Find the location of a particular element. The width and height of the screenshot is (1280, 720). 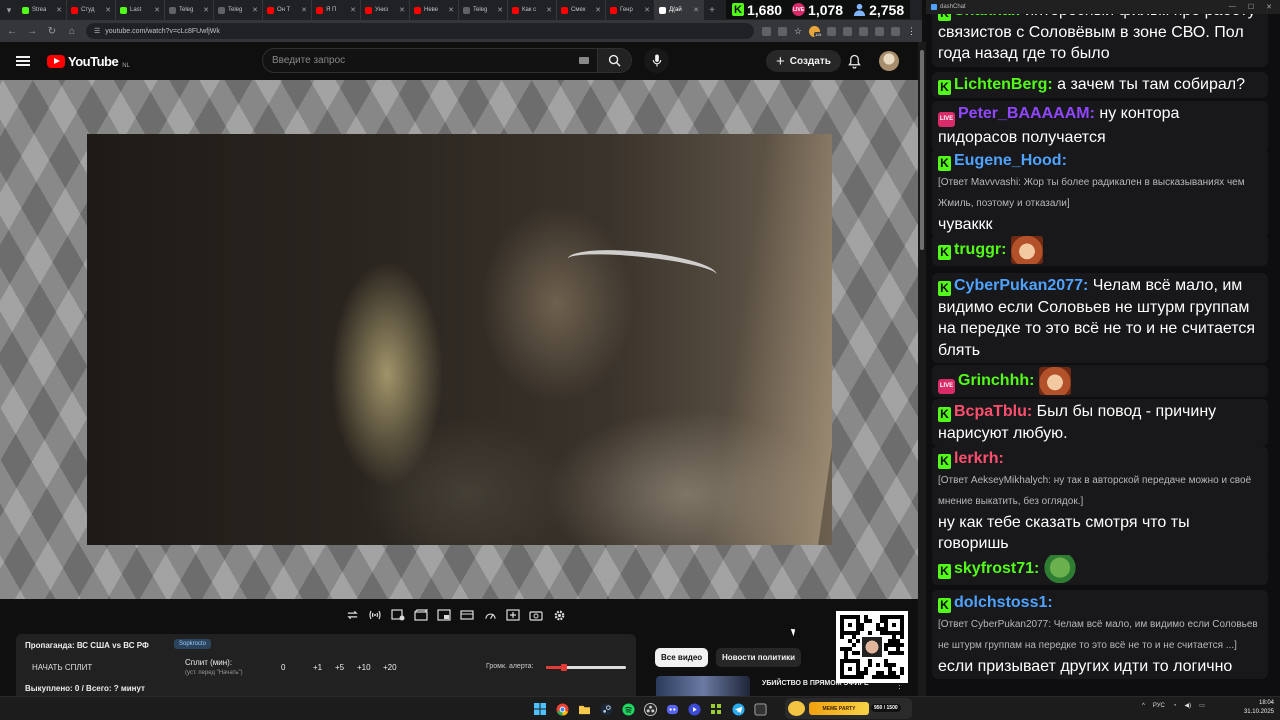

picture-settings-icon is located at coordinates (398, 615).